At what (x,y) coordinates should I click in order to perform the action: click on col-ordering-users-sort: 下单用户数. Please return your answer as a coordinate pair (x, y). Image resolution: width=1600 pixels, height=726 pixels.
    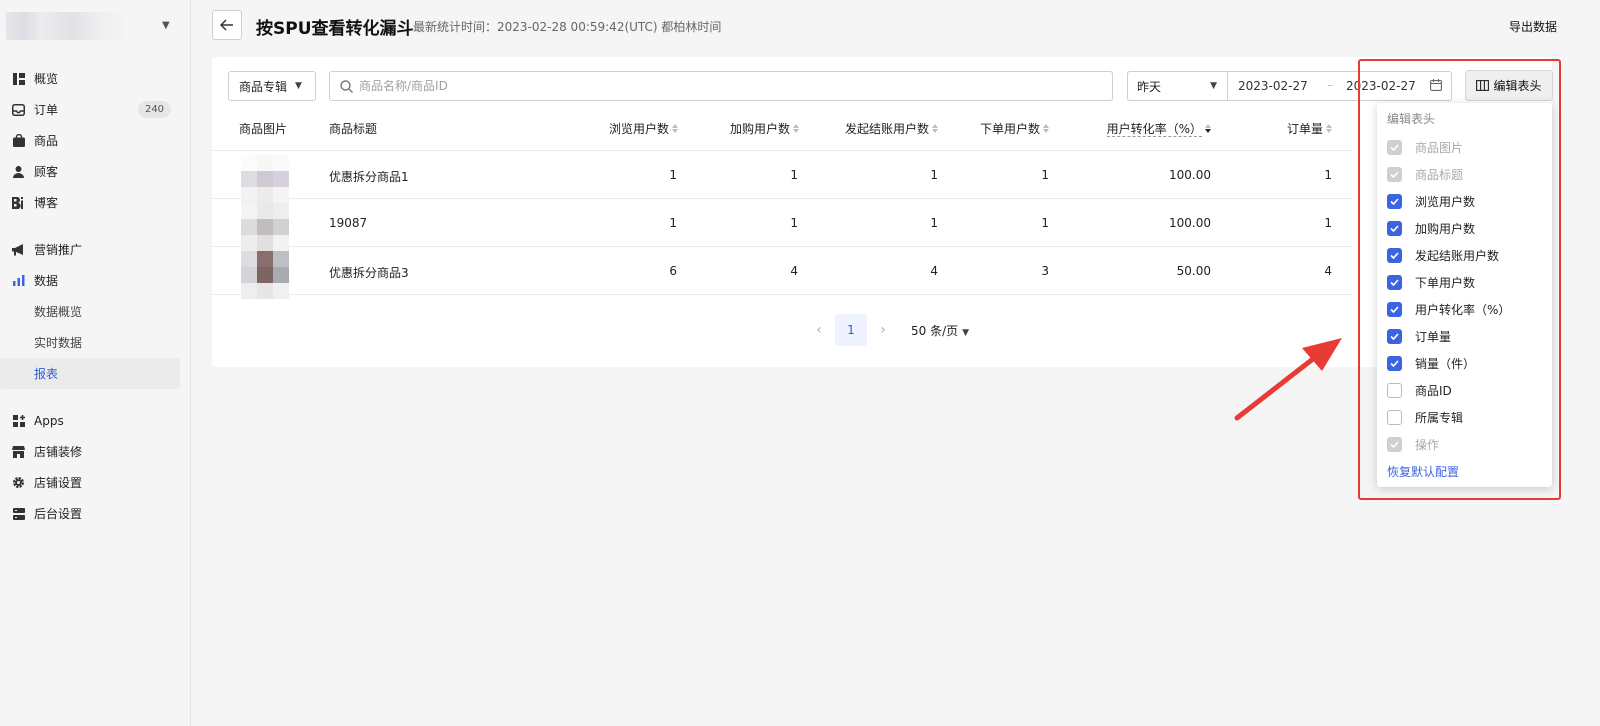
    Looking at the image, I should click on (1001, 132).